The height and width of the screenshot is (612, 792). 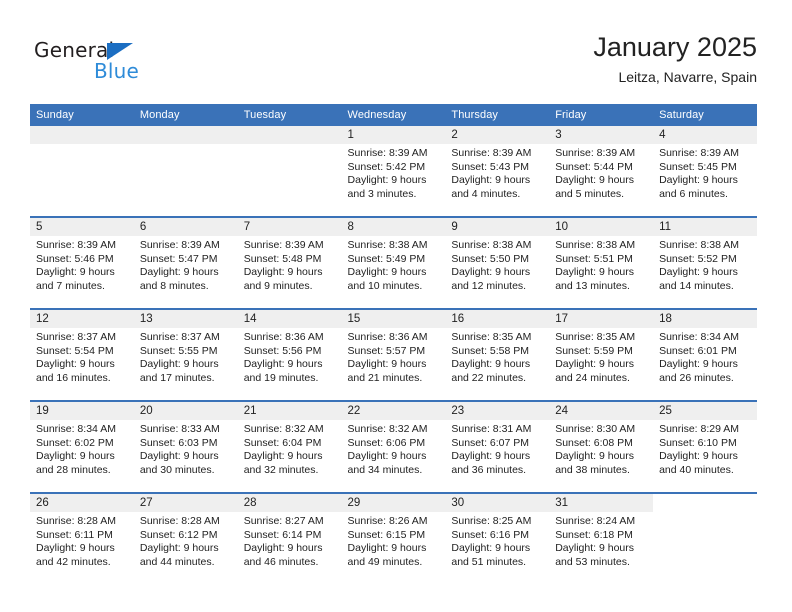 What do you see at coordinates (601, 135) in the screenshot?
I see `day-number: 3` at bounding box center [601, 135].